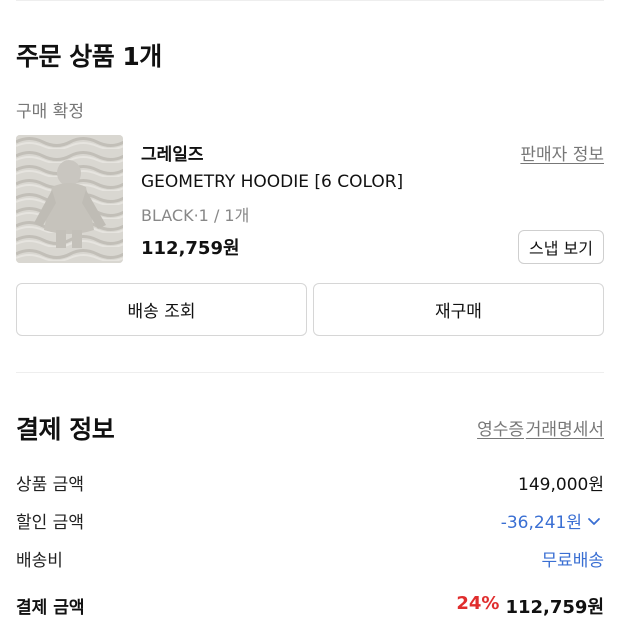 The height and width of the screenshot is (620, 620). I want to click on shipping-tracking-button: 배송 조회, so click(161, 309).